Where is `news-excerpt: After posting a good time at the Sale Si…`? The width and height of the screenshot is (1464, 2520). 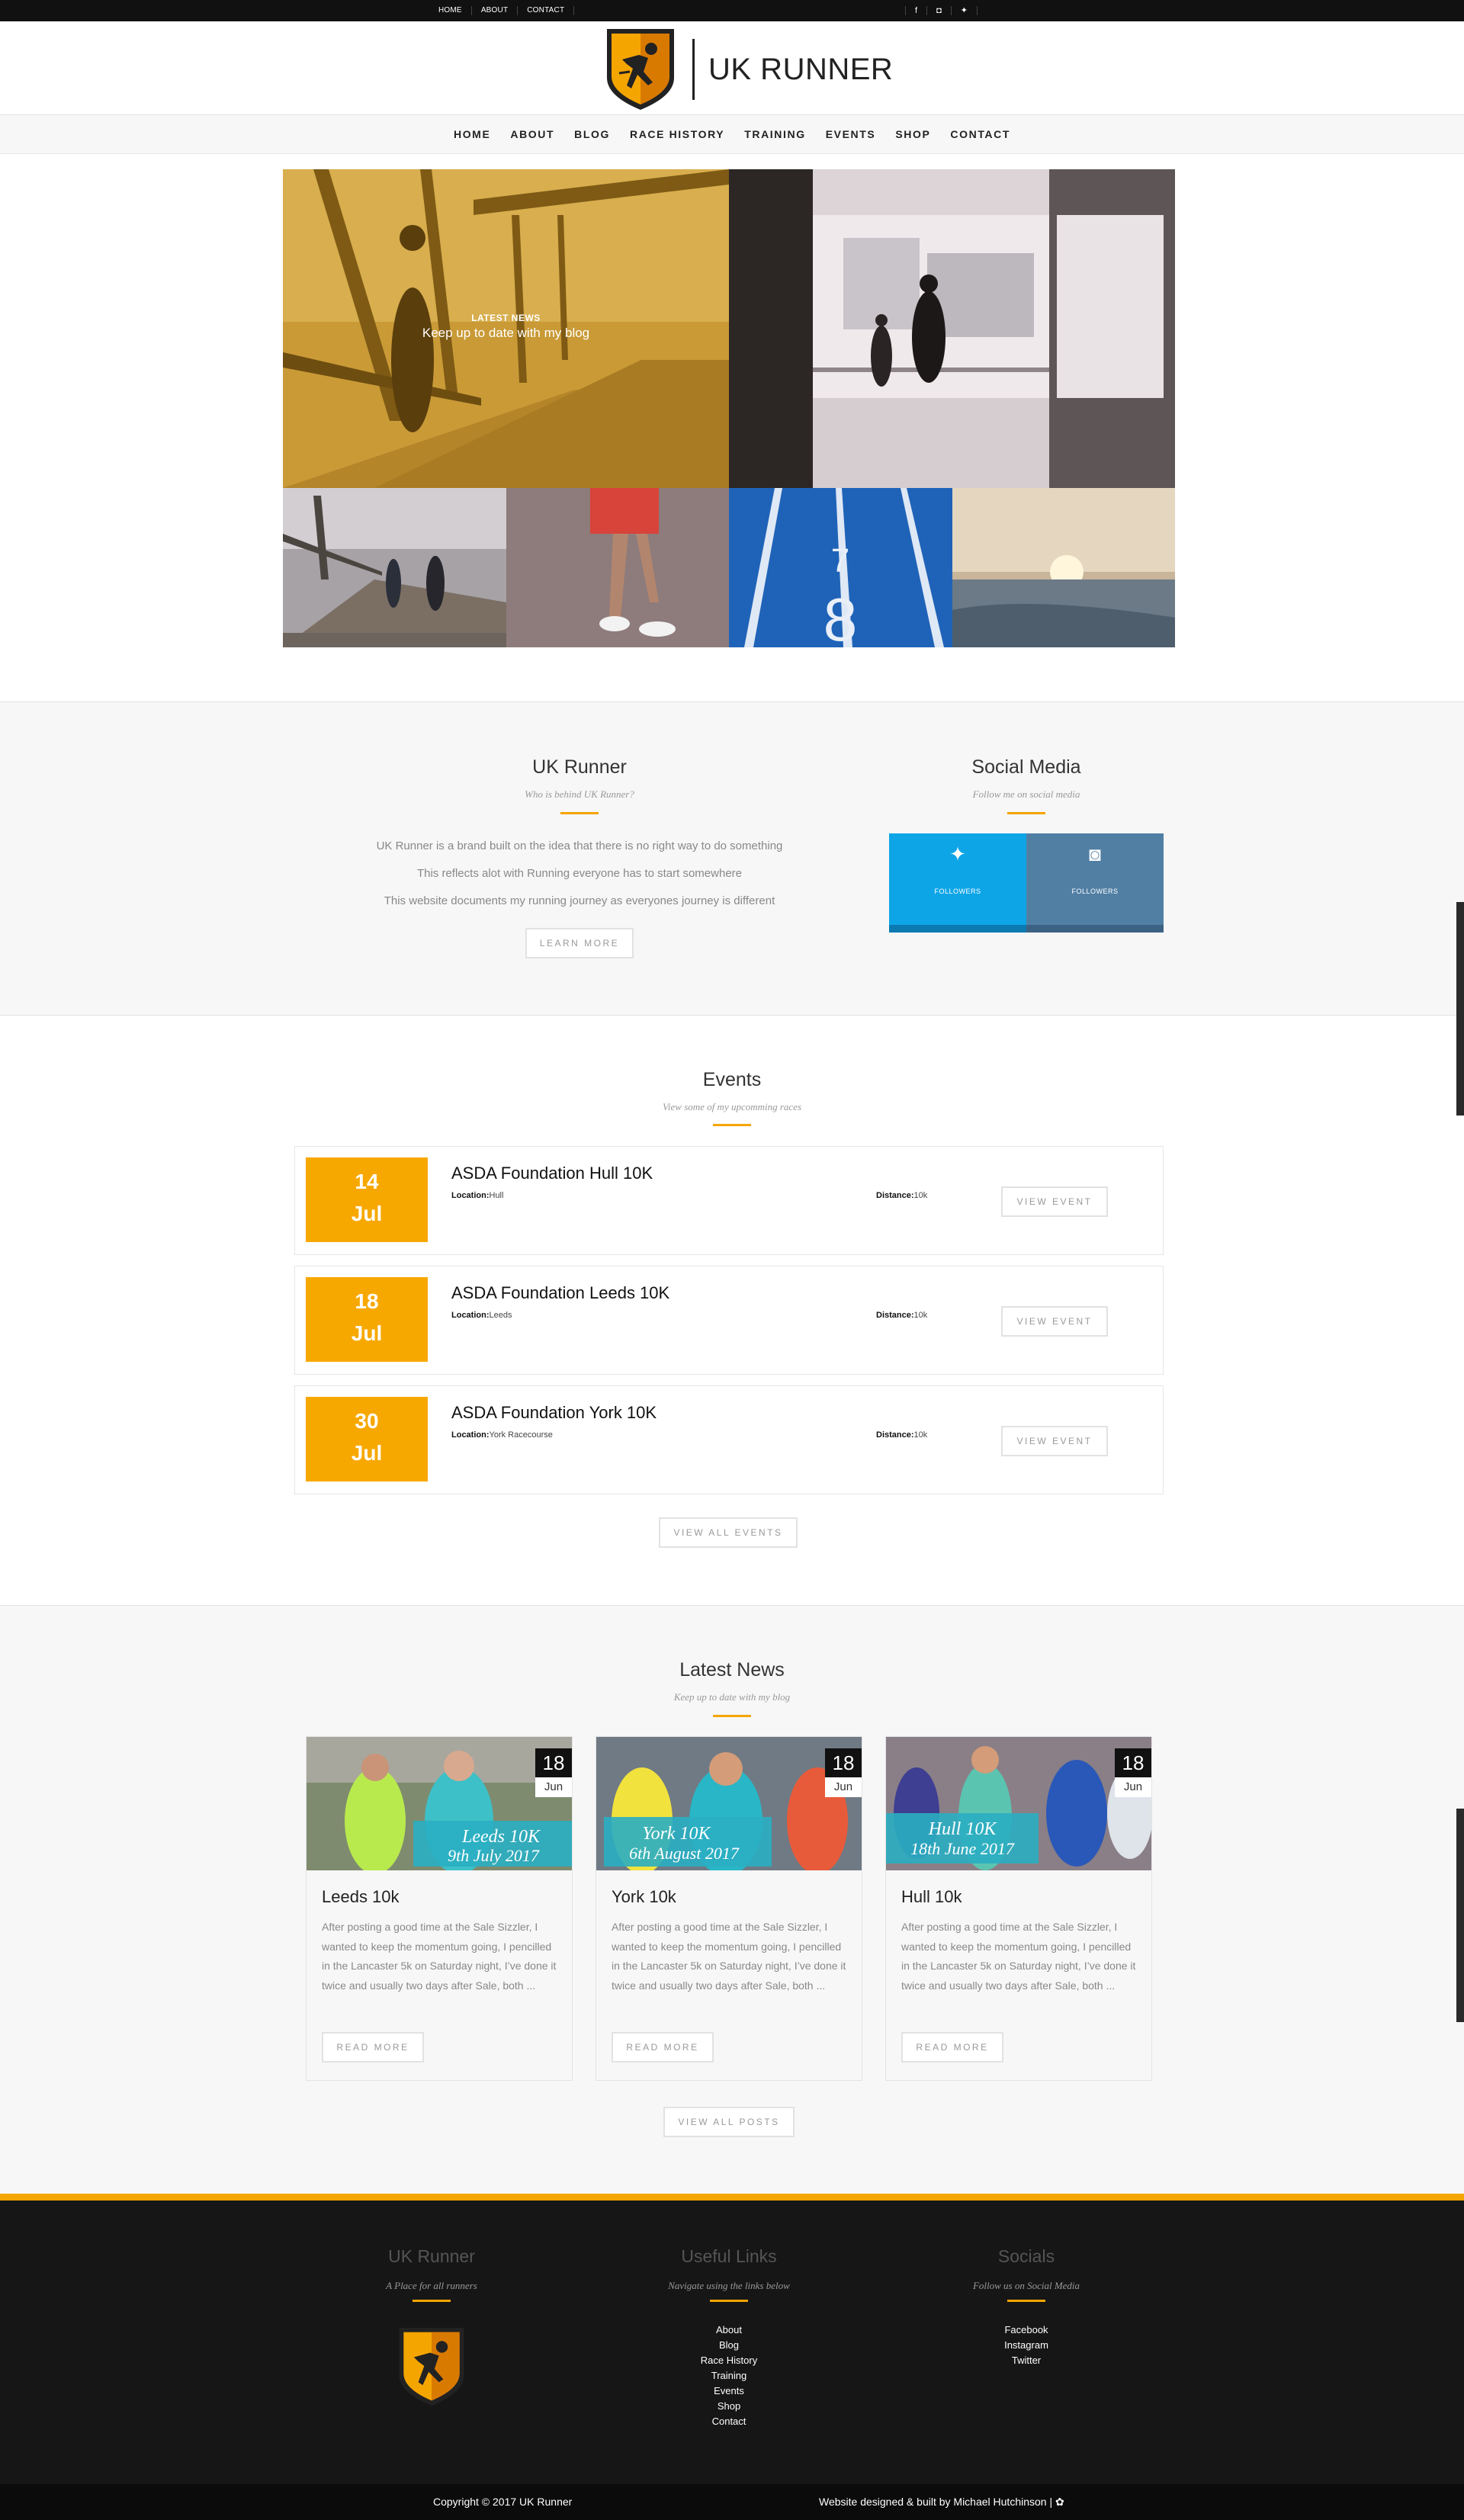
news-excerpt: After posting a good time at the Sale Si… is located at coordinates (729, 1956).